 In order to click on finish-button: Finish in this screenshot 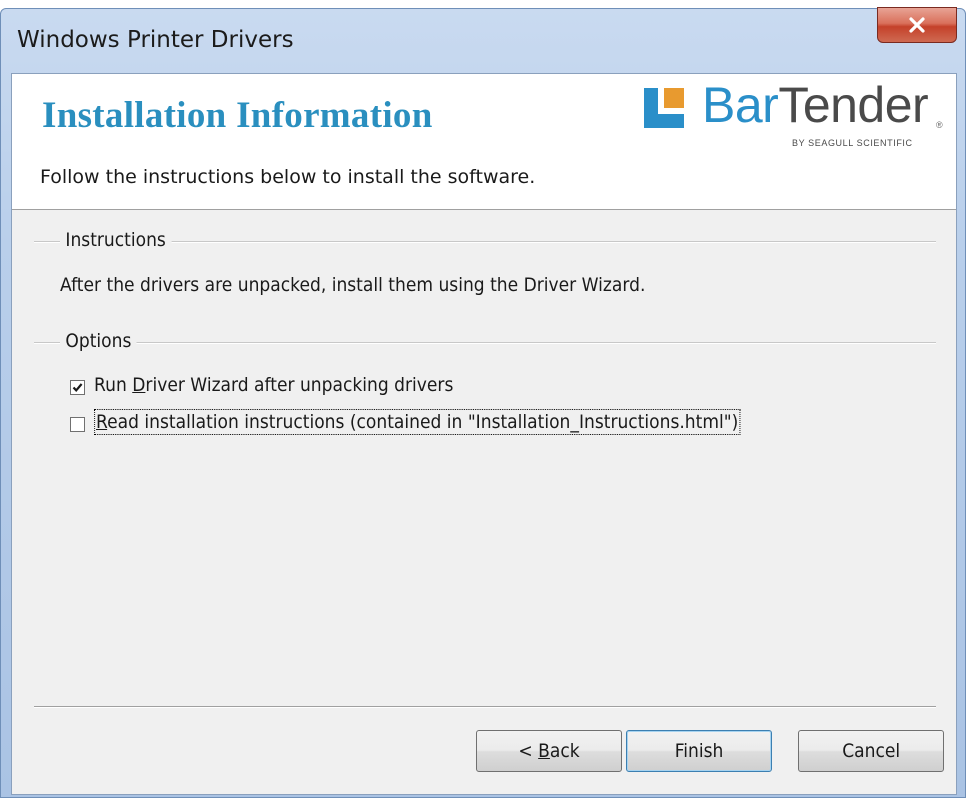, I will do `click(699, 751)`.